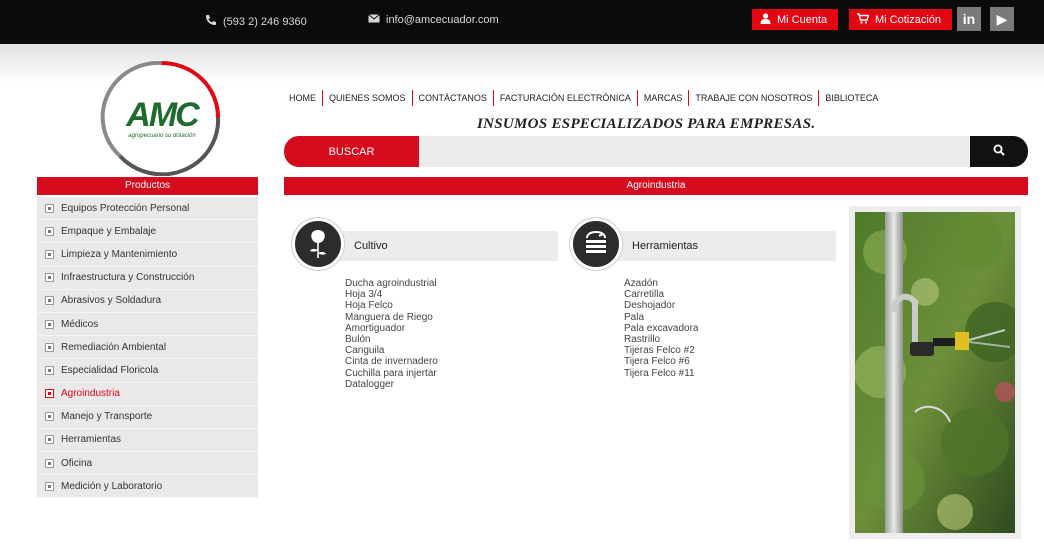 Image resolution: width=1044 pixels, height=557 pixels. What do you see at coordinates (374, 20) in the screenshot?
I see `mail-icon` at bounding box center [374, 20].